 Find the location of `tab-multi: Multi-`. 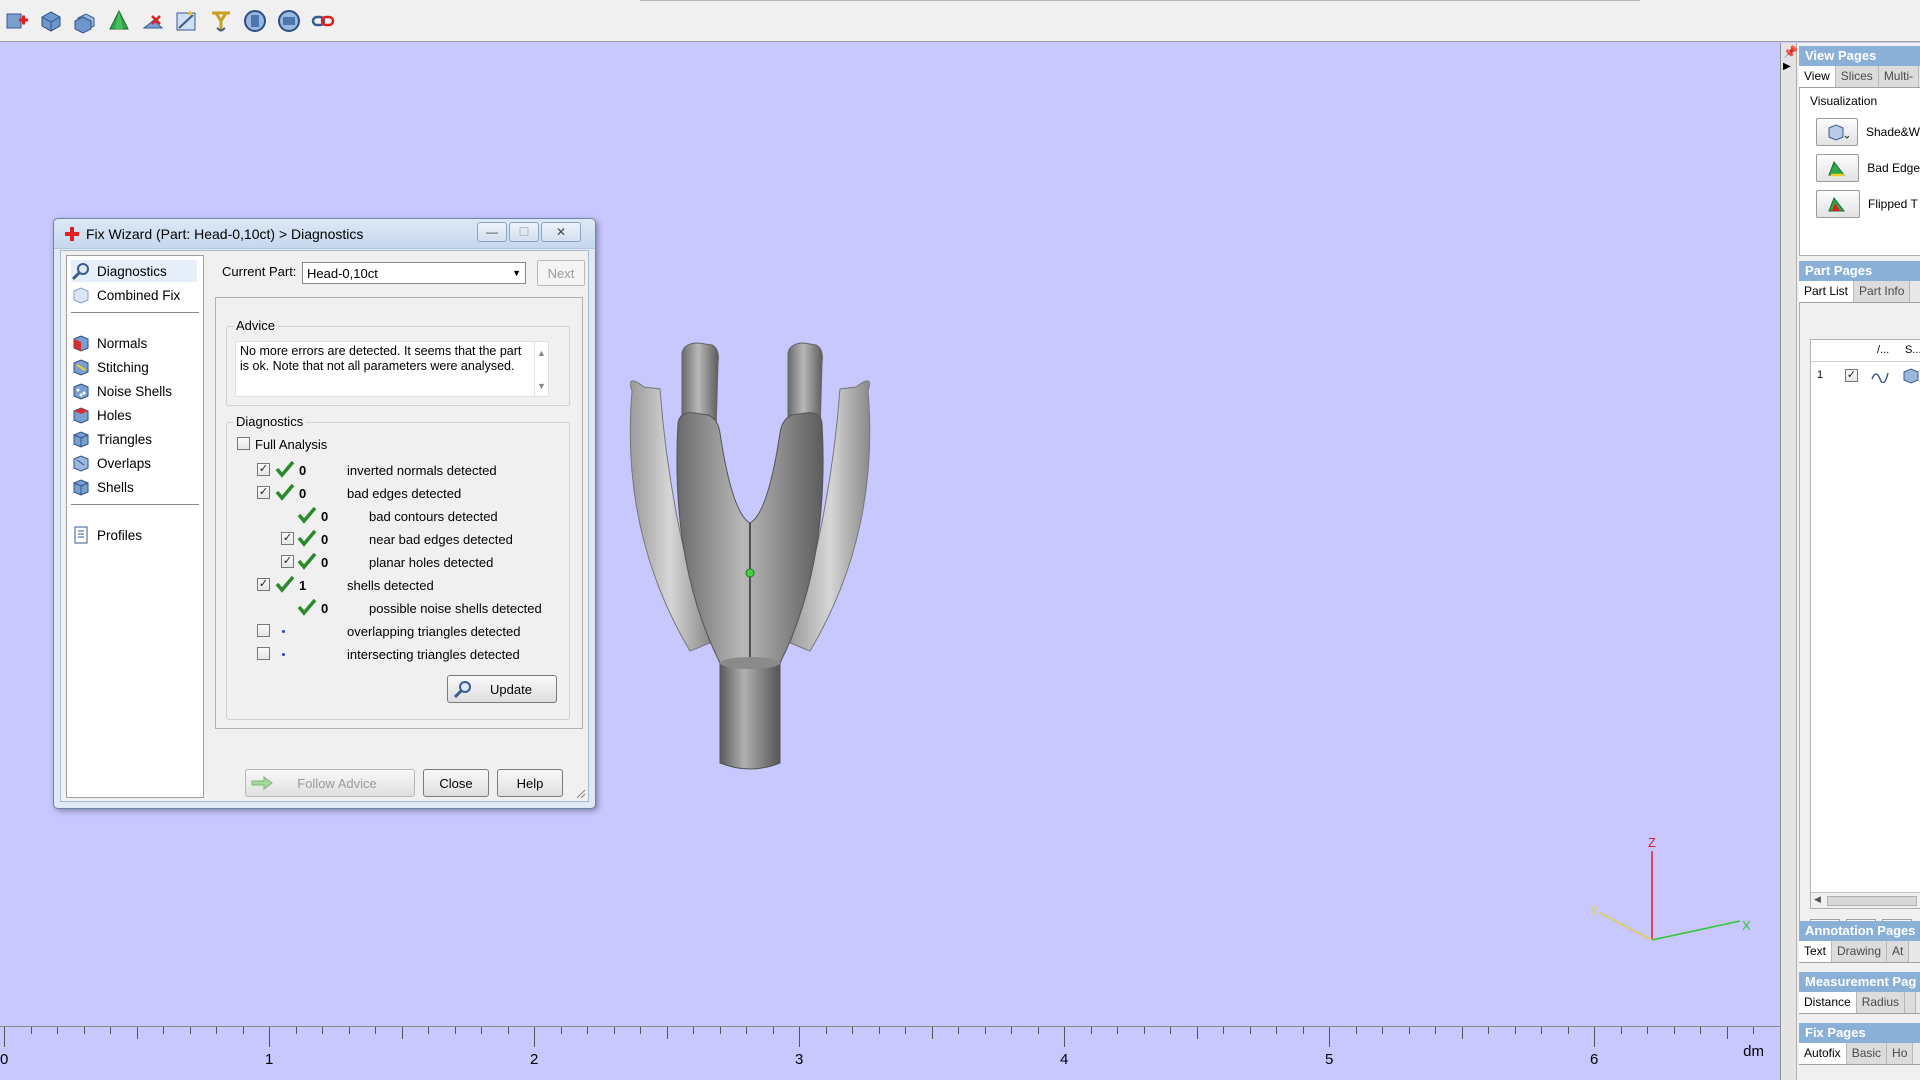

tab-multi: Multi- is located at coordinates (1899, 76).